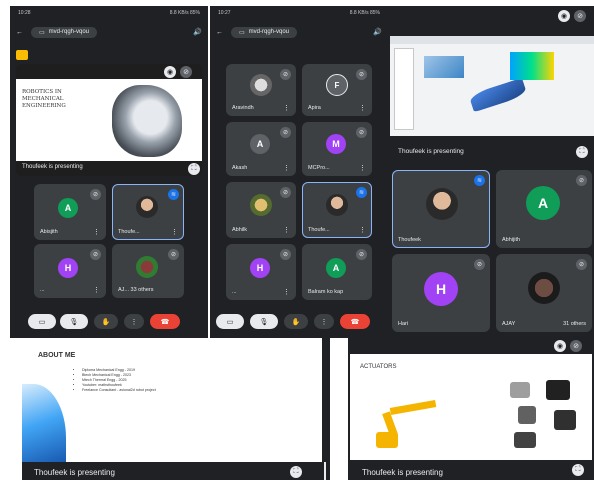 This screenshot has width=594, height=480. What do you see at coordinates (574, 324) in the screenshot?
I see `others-count: 31 others` at bounding box center [574, 324].